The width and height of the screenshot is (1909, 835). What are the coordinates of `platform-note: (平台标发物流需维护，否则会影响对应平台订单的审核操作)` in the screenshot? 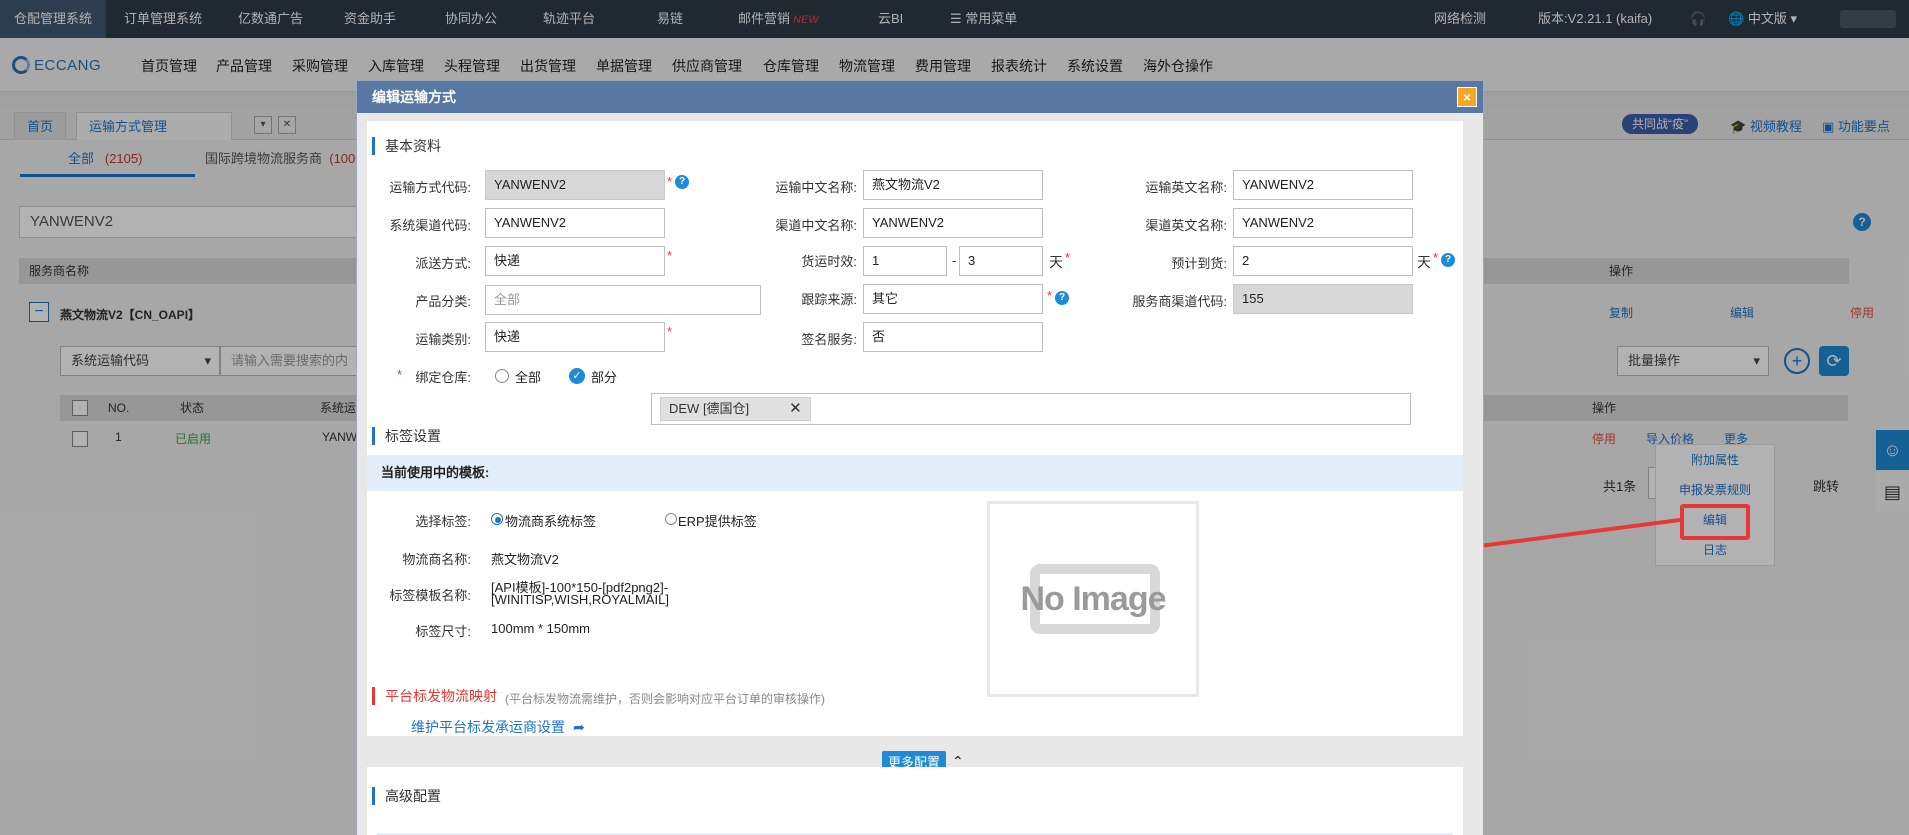 It's located at (665, 699).